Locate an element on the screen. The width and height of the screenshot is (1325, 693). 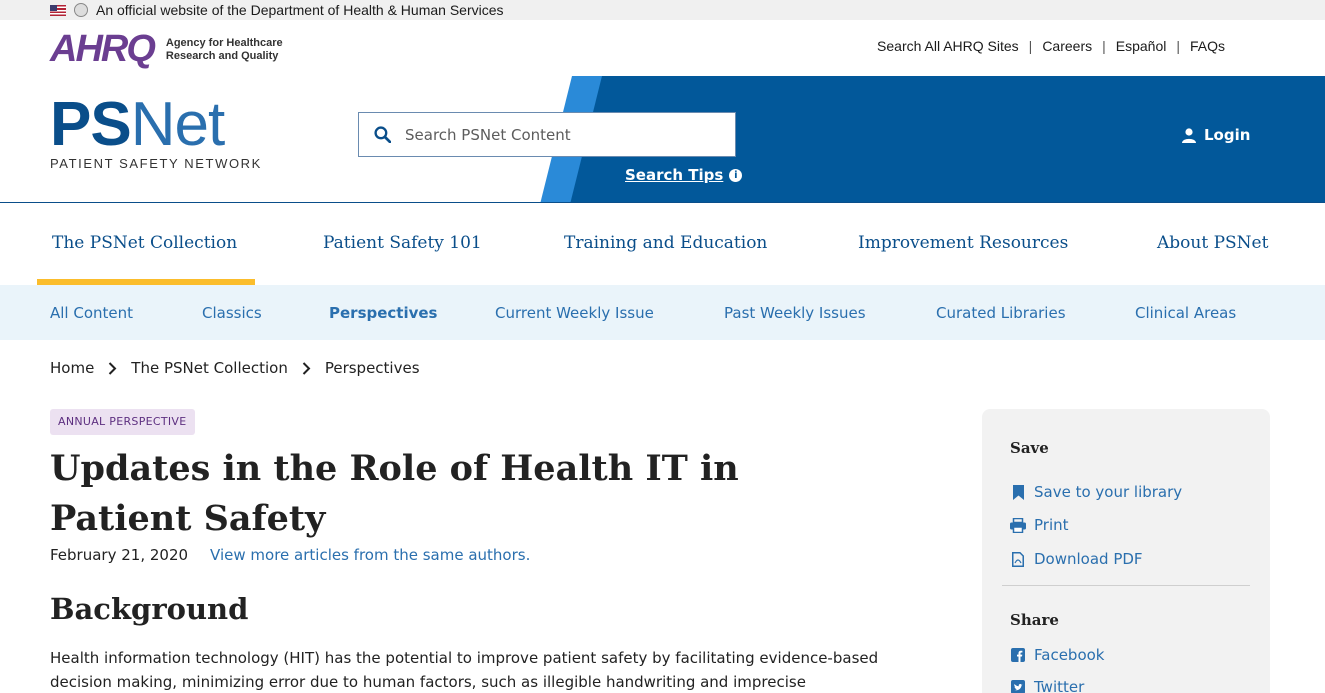
section-heading: Background is located at coordinates (149, 609).